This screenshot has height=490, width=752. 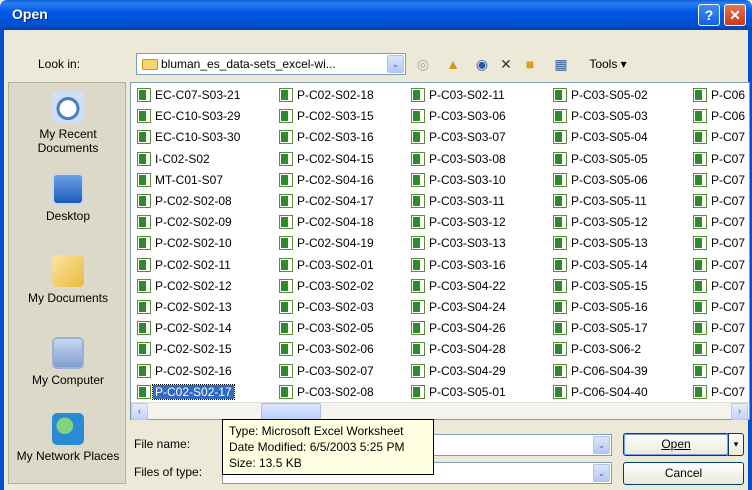 I want to click on file-item: P-C02-S02-13, so click(x=183, y=307).